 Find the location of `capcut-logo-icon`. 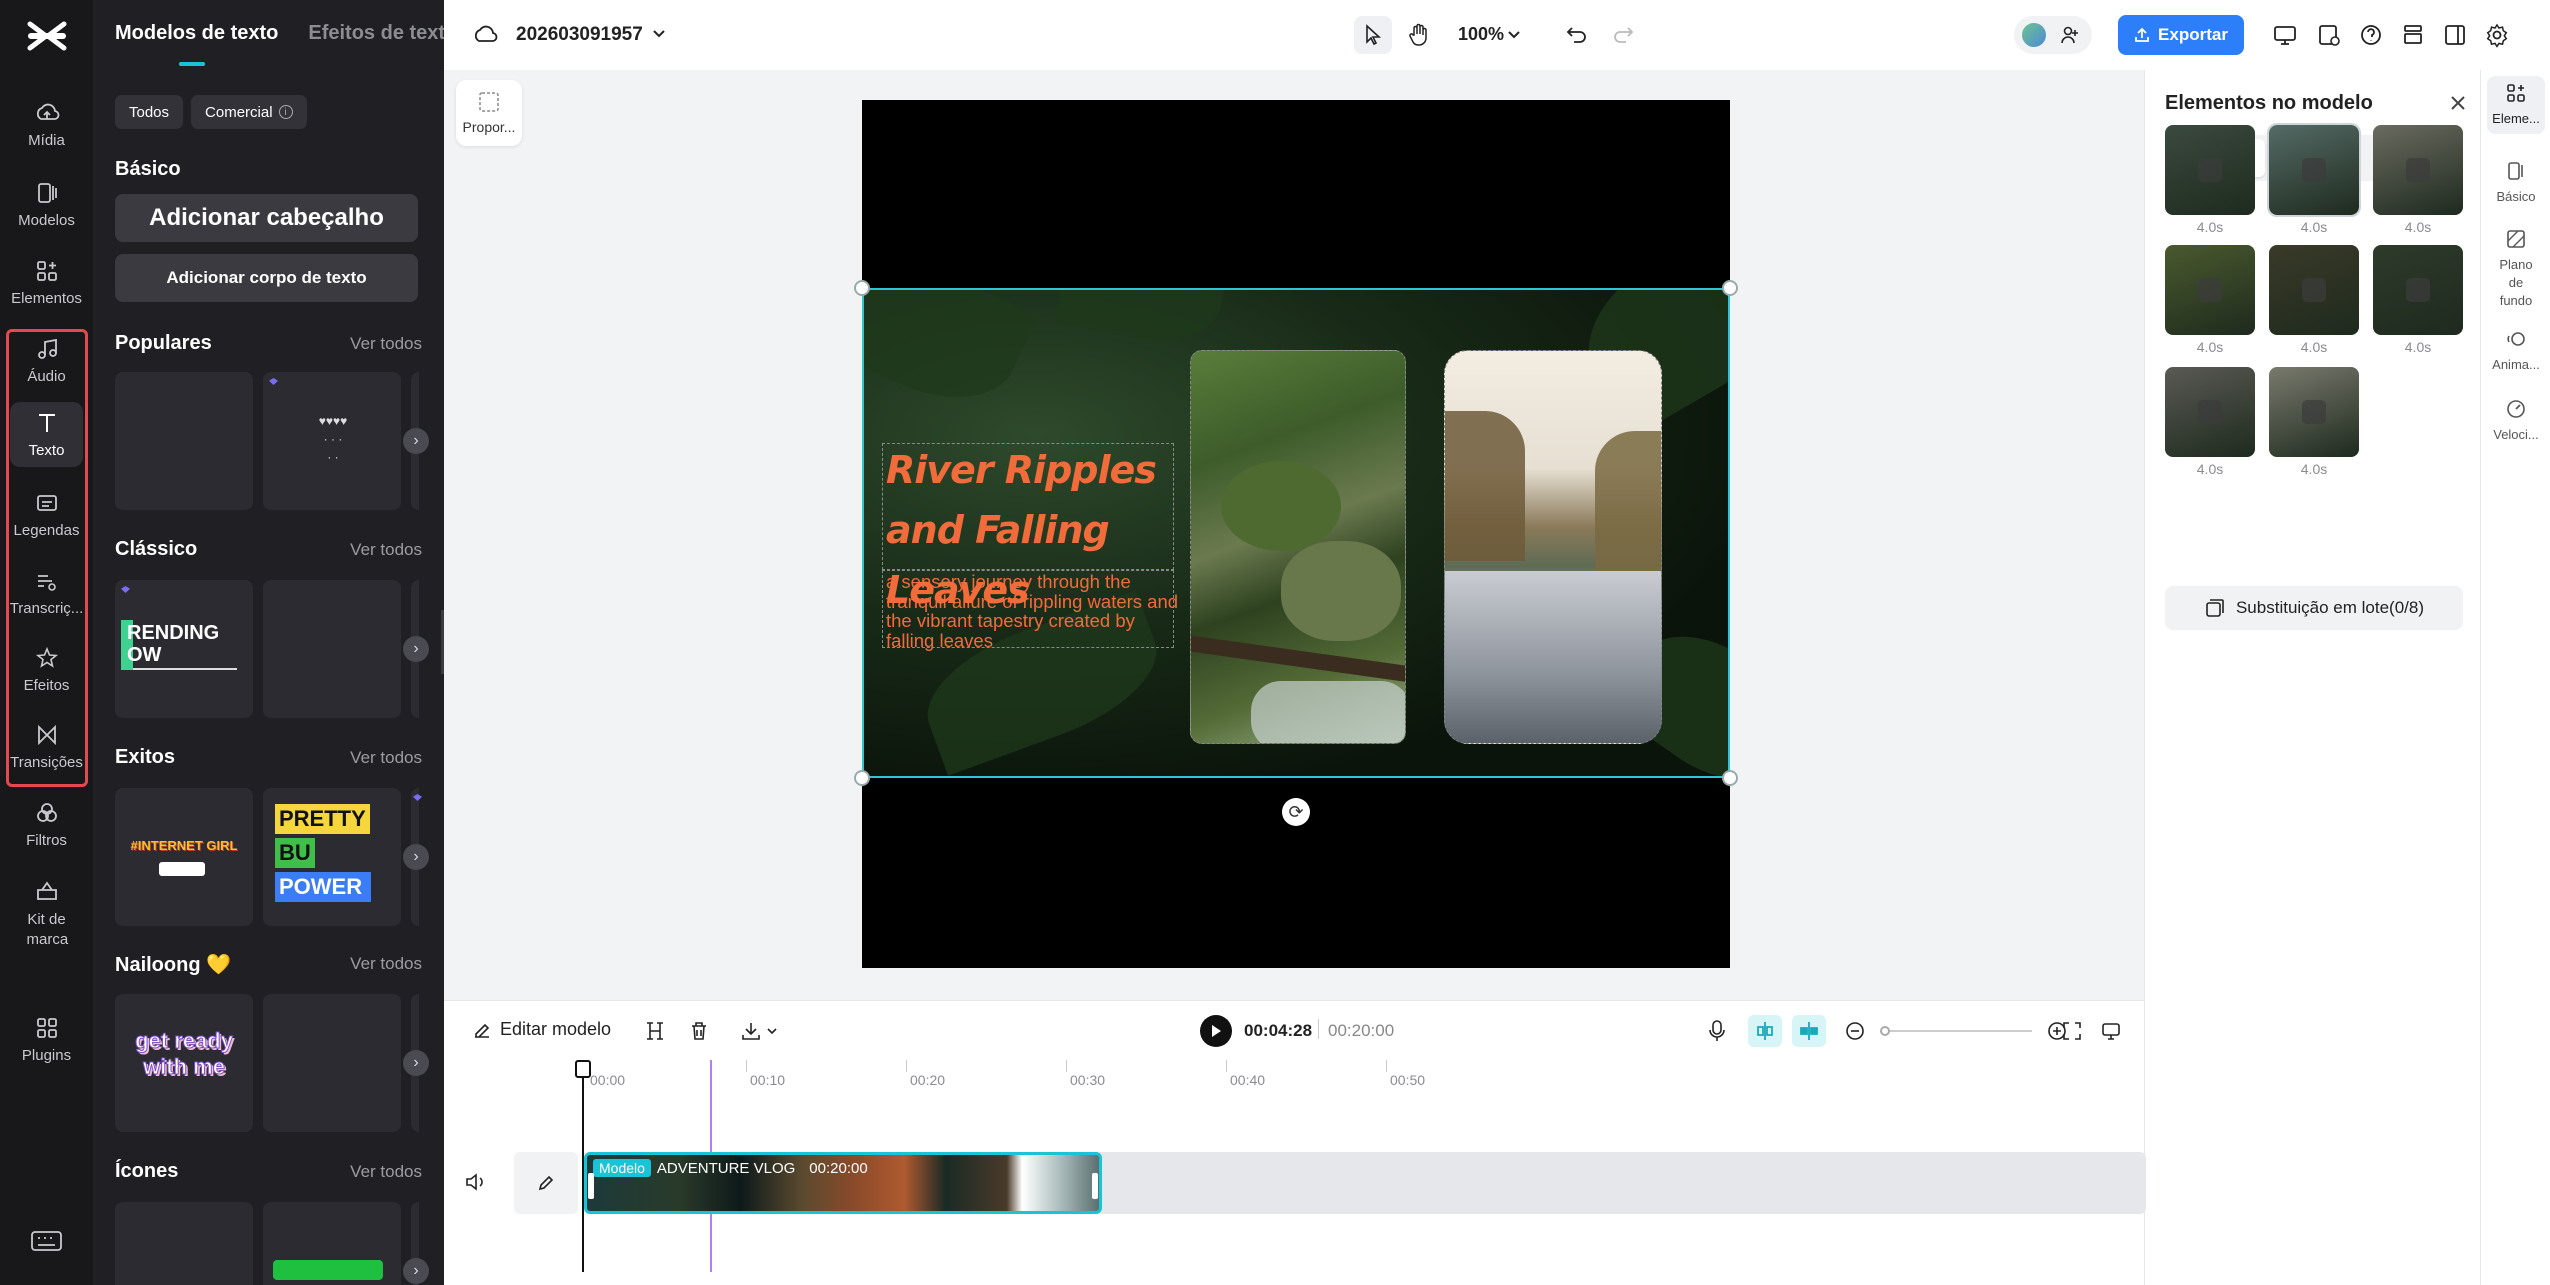

capcut-logo-icon is located at coordinates (47, 36).